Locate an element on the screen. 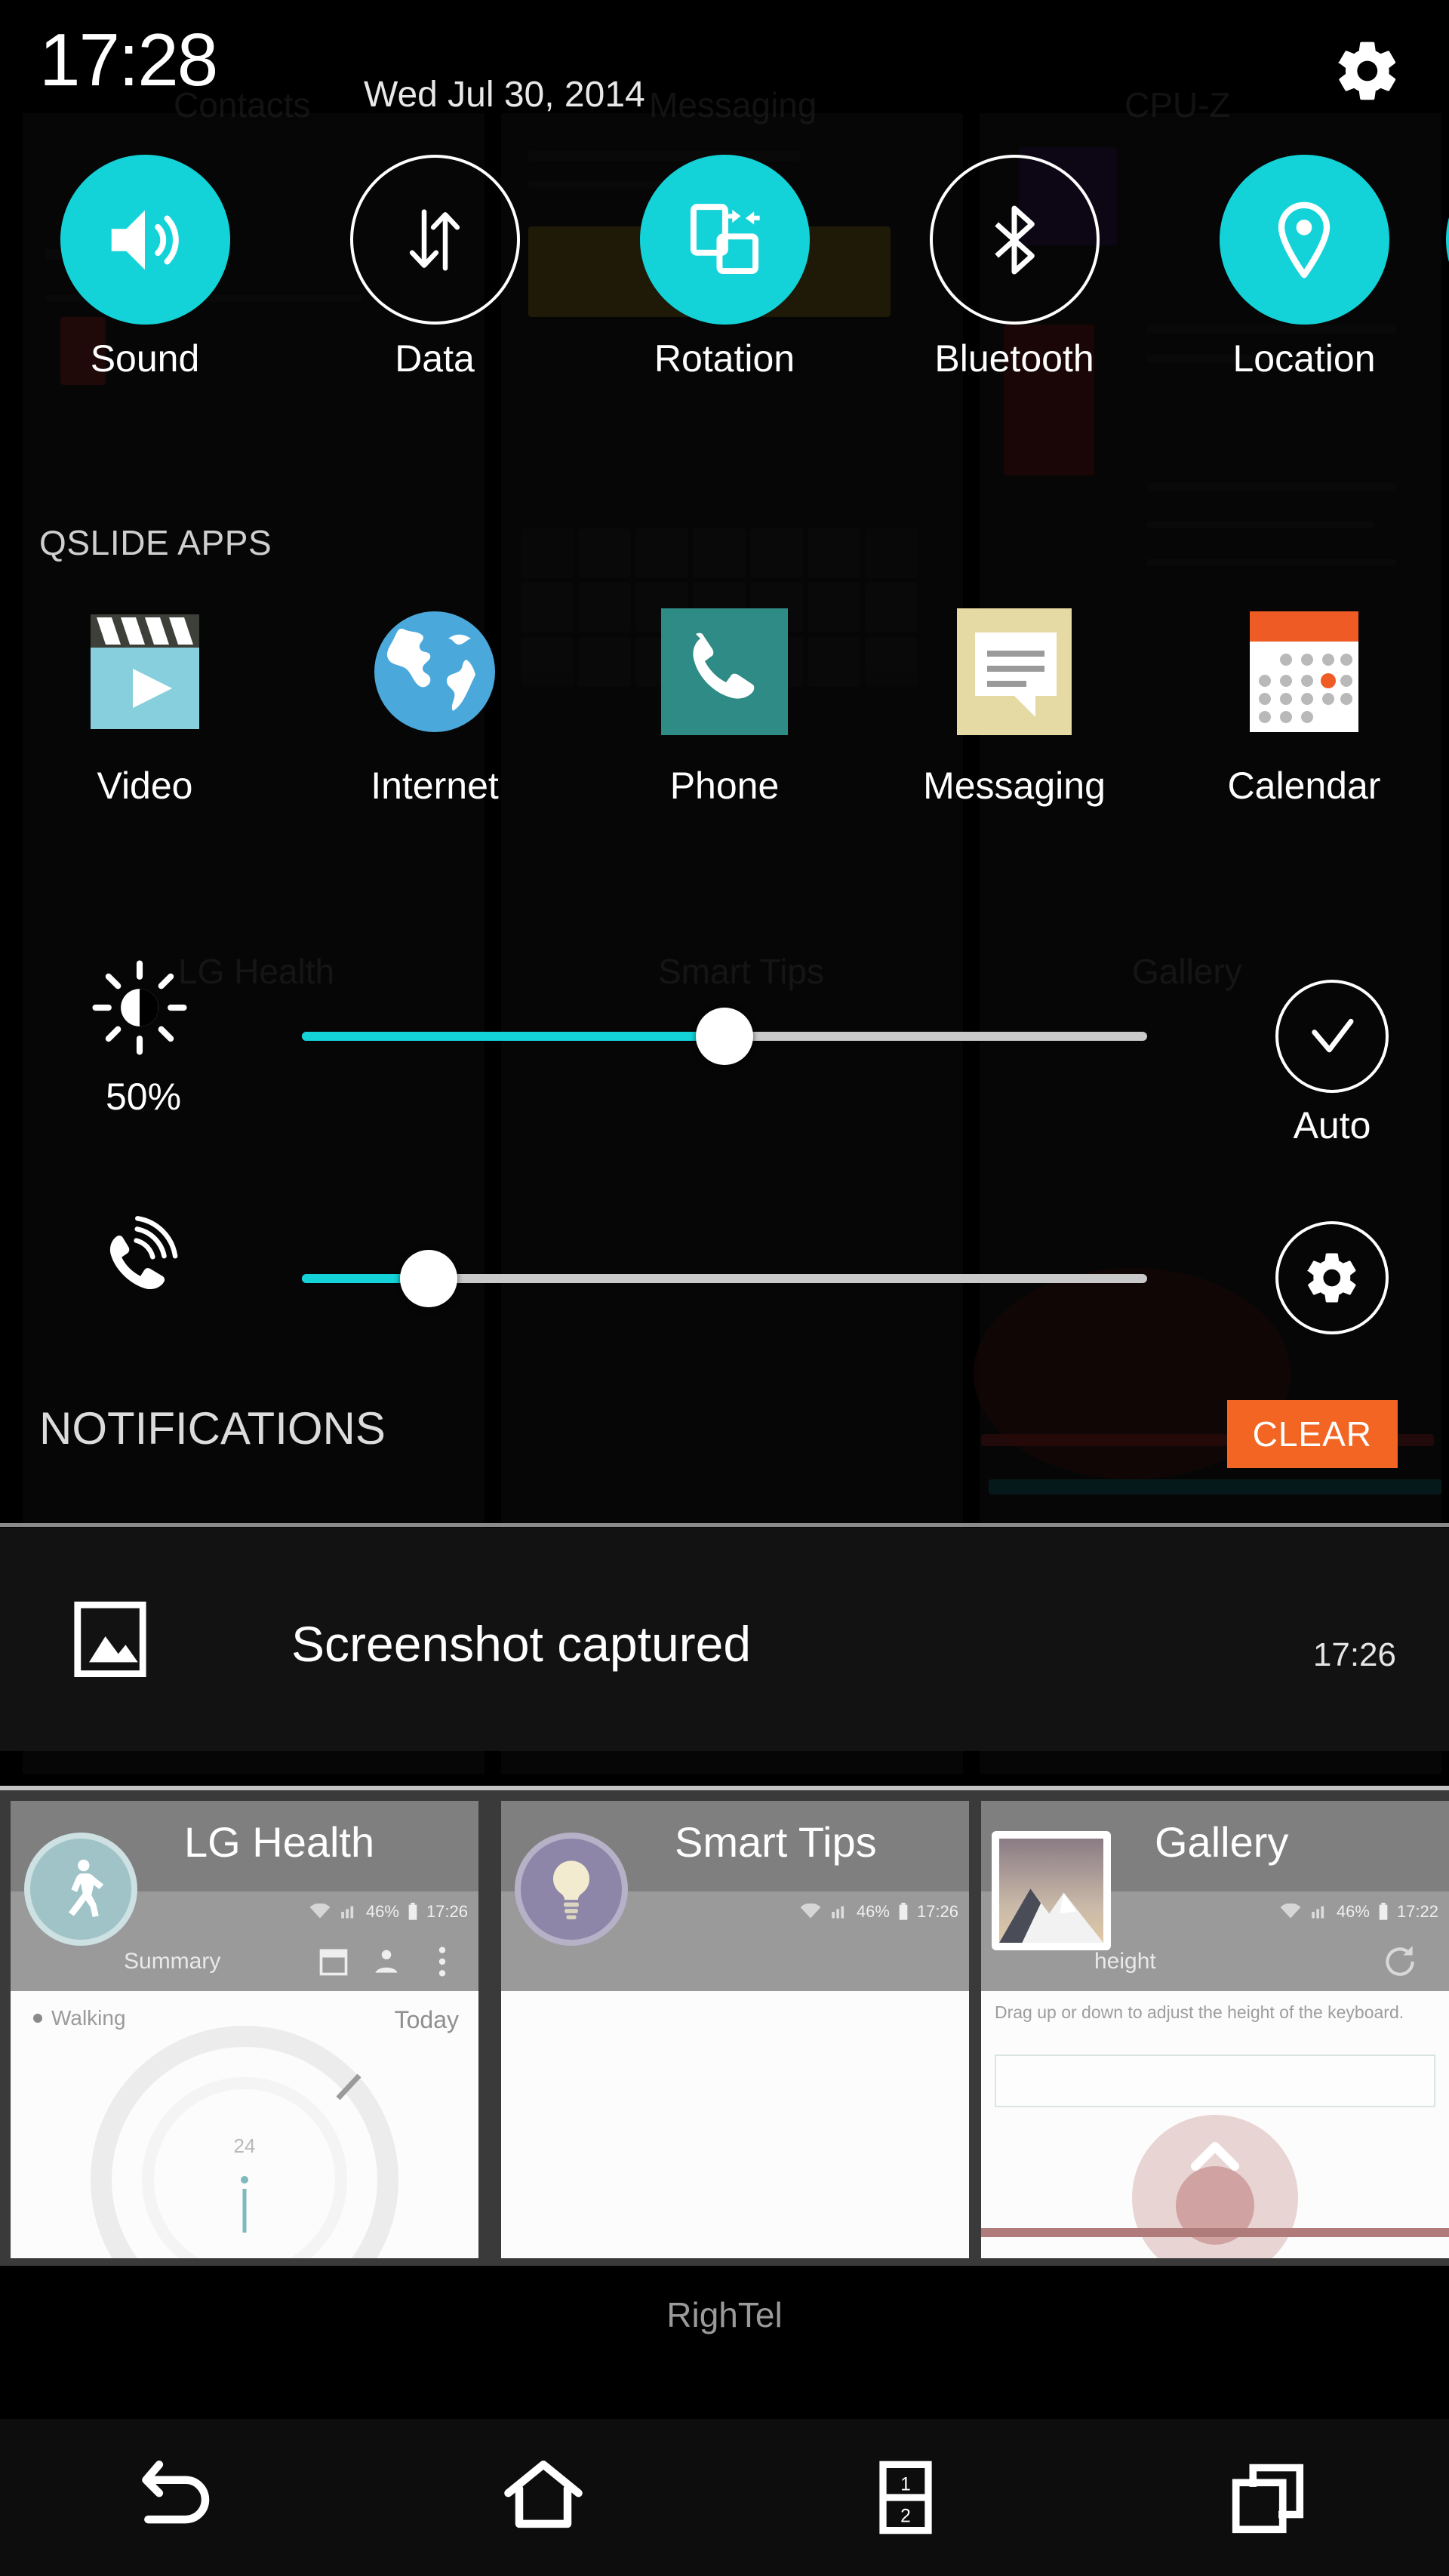 The width and height of the screenshot is (1449, 2576). notification-time: 17:26 is located at coordinates (1354, 1655).